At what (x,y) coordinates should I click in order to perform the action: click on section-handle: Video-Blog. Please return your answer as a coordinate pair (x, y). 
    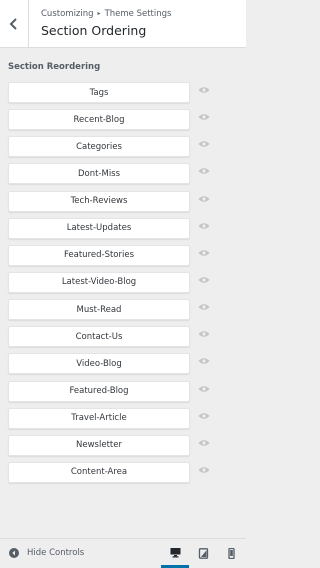
    Looking at the image, I should click on (99, 364).